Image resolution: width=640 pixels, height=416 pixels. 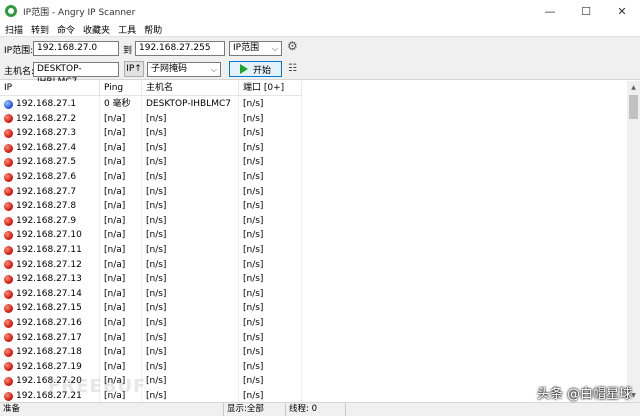 I want to click on chevron-down-icon: ⌵, so click(x=213, y=69).